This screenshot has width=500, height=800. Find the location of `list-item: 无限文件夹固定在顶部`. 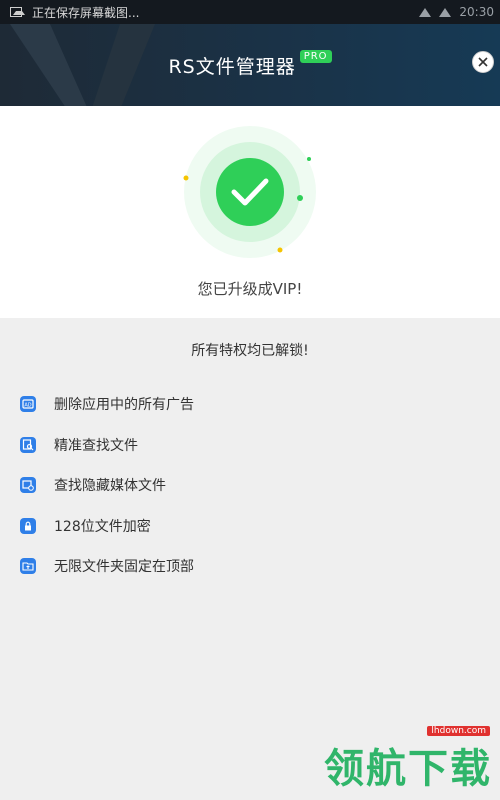

list-item: 无限文件夹固定在顶部 is located at coordinates (250, 566).